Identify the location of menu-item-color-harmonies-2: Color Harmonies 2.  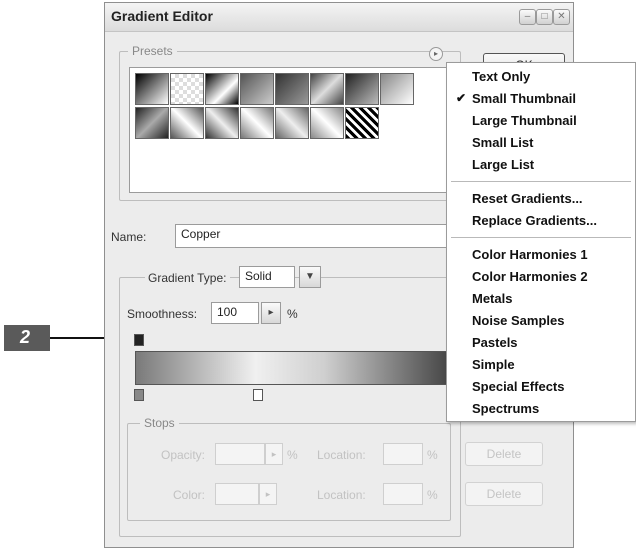
(530, 276).